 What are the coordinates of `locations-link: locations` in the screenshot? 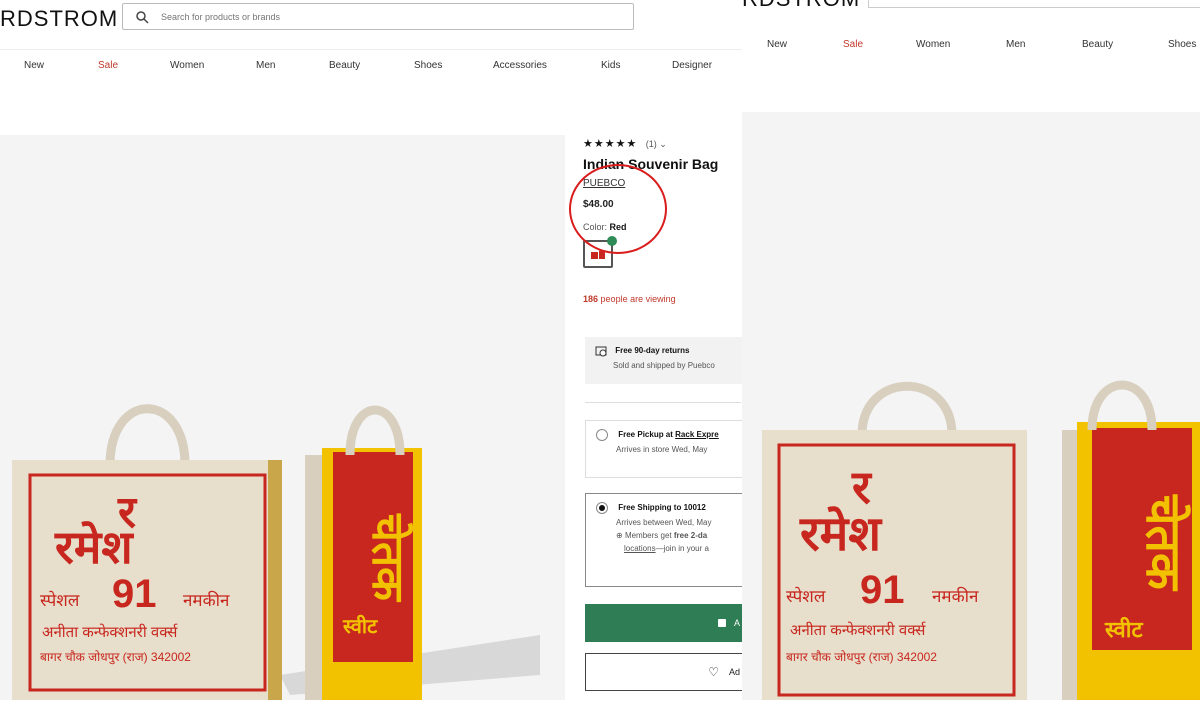 It's located at (640, 548).